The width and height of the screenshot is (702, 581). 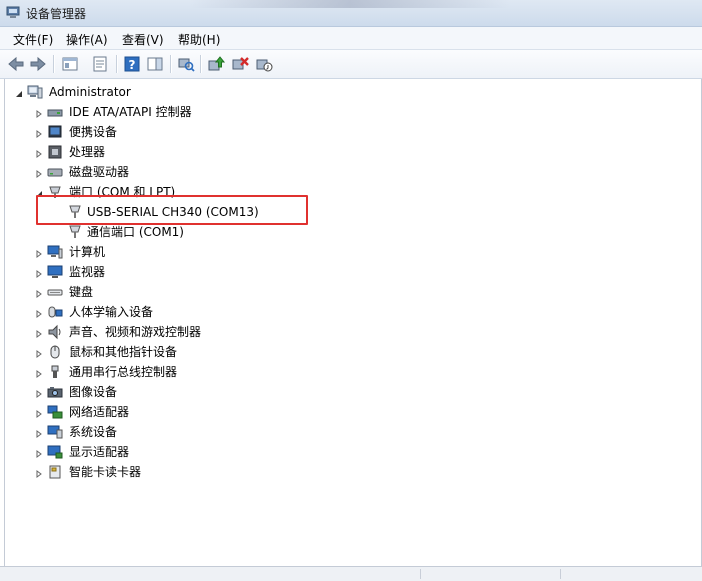 What do you see at coordinates (55, 352) in the screenshot?
I see `mouse-icon` at bounding box center [55, 352].